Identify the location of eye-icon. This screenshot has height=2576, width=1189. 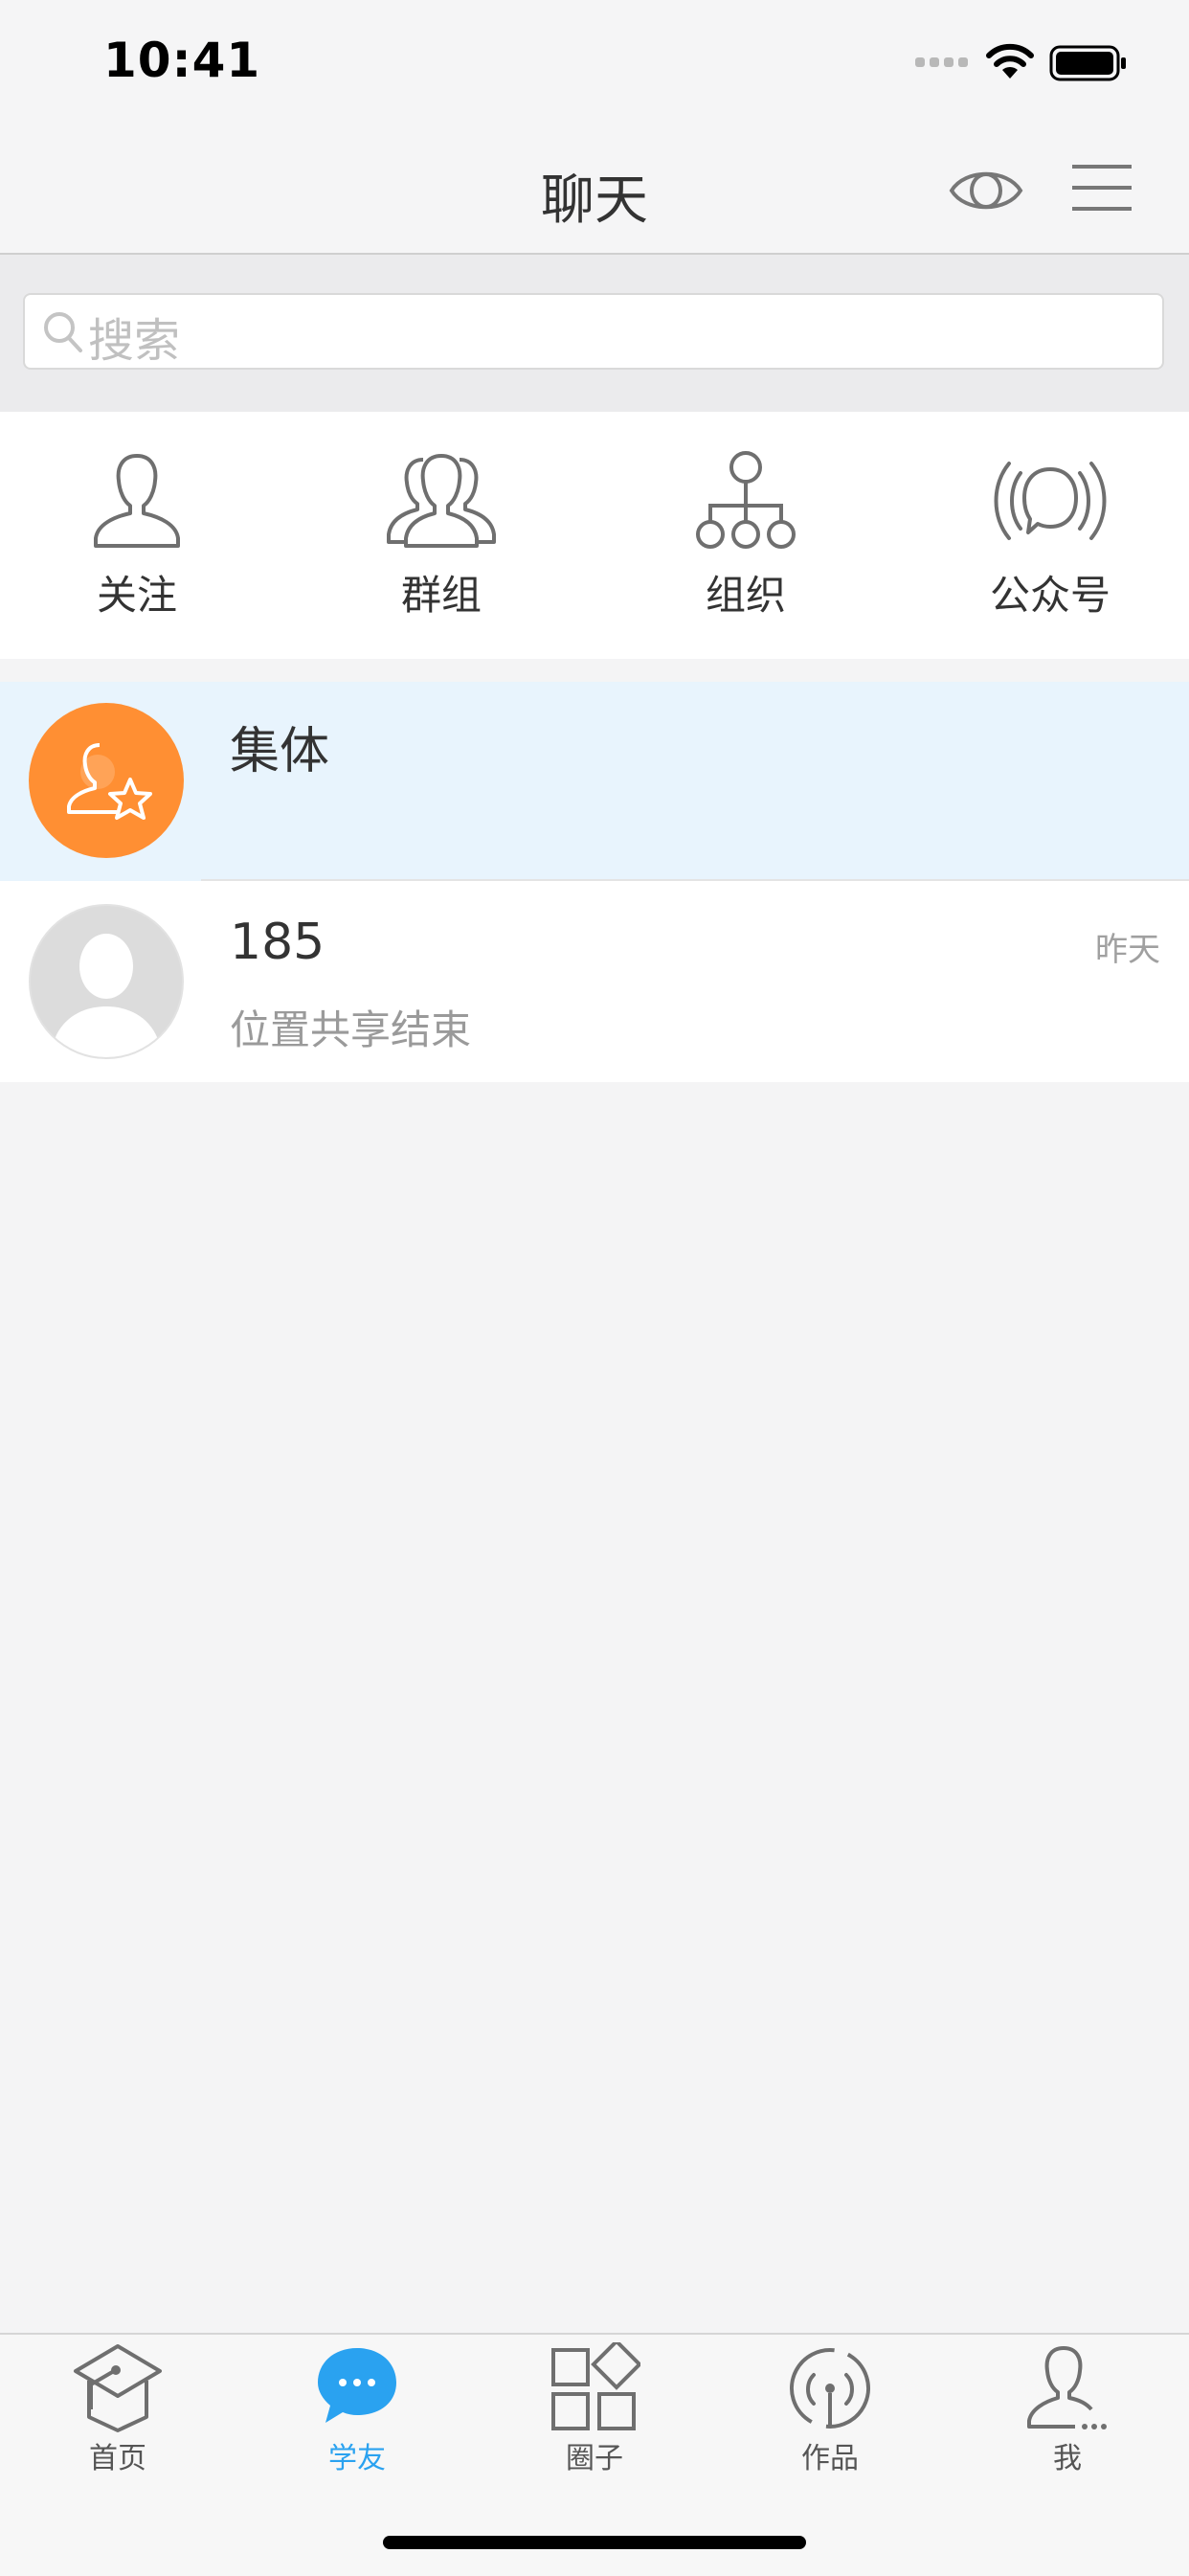
(986, 190).